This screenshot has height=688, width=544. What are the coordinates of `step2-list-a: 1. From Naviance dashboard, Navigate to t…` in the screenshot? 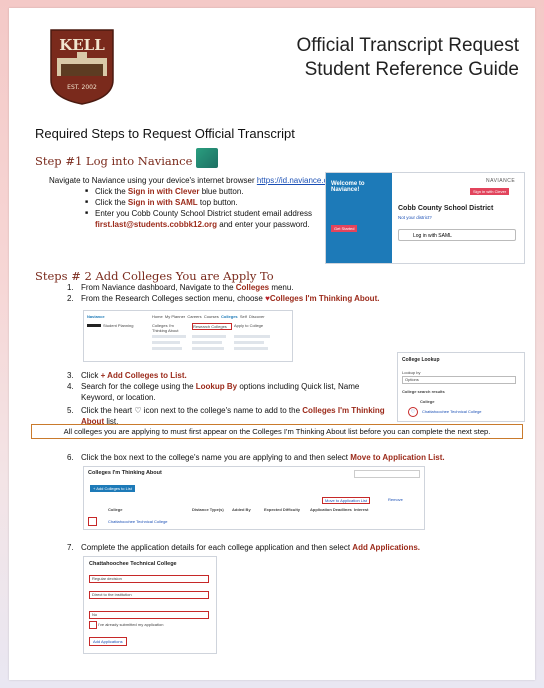 It's located at (292, 293).